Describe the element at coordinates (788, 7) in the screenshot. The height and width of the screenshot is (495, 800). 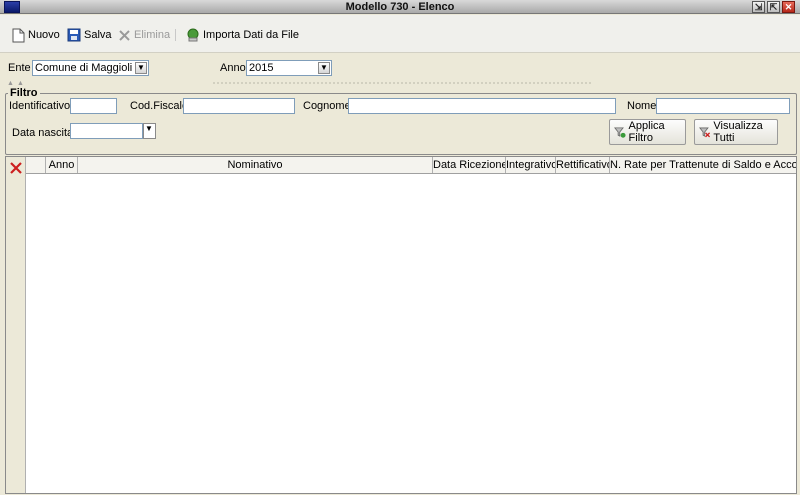
I see `close-icon: ✕` at that location.